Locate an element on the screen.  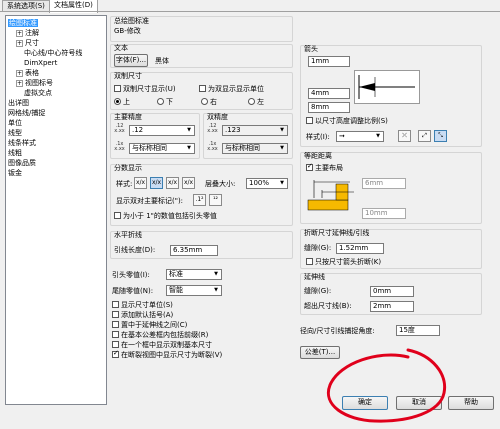
tree-item: 出详图 is located at coordinates (18, 103).